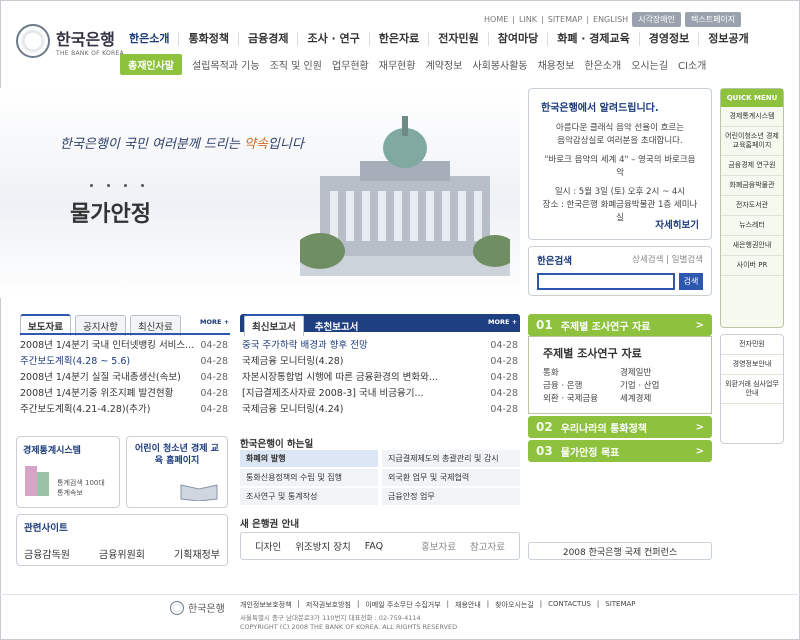 The width and height of the screenshot is (800, 640). Describe the element at coordinates (620, 605) in the screenshot. I see `footer-link: SITEMAP` at that location.